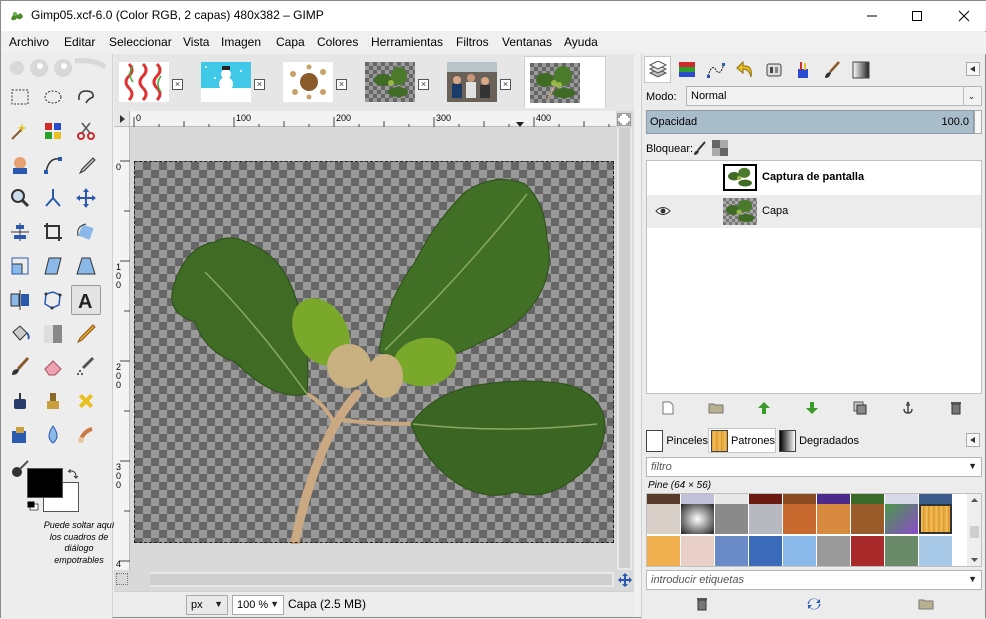 This screenshot has width=986, height=619. I want to click on foreground-select-tool, so click(20, 165).